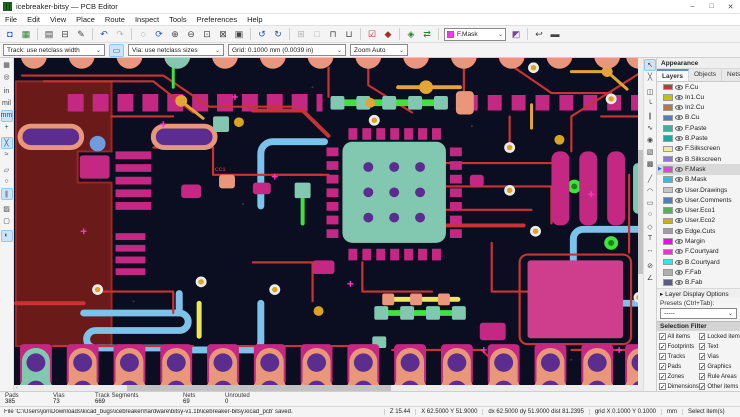 The width and height of the screenshot is (740, 417). Describe the element at coordinates (7, 155) in the screenshot. I see `curved-ratsnest-button: ≈` at that location.